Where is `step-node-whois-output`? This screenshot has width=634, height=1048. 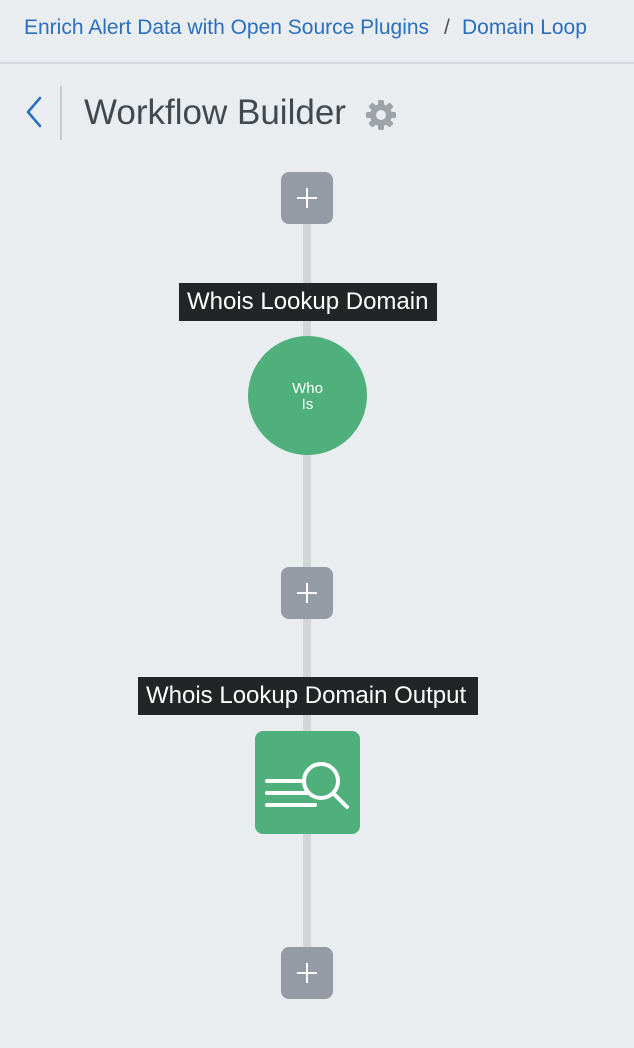
step-node-whois-output is located at coordinates (307, 782).